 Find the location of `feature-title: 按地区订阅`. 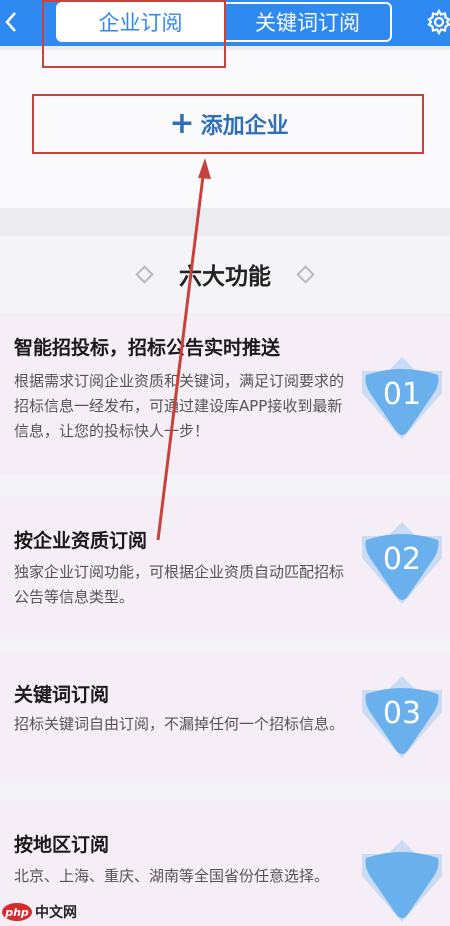

feature-title: 按地区订阅 is located at coordinates (62, 845).